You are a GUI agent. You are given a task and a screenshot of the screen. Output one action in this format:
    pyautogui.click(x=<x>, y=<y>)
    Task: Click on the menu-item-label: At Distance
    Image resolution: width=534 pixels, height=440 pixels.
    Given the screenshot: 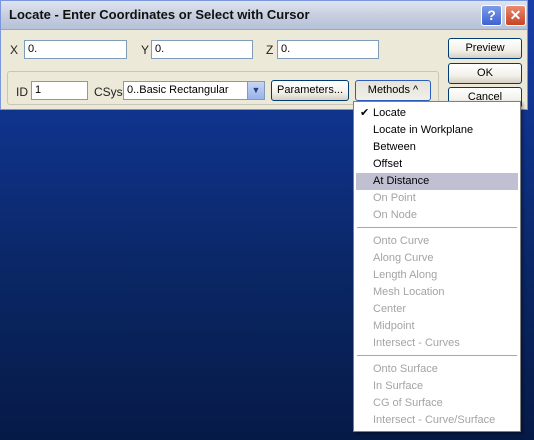 What is the action you would take?
    pyautogui.click(x=401, y=181)
    